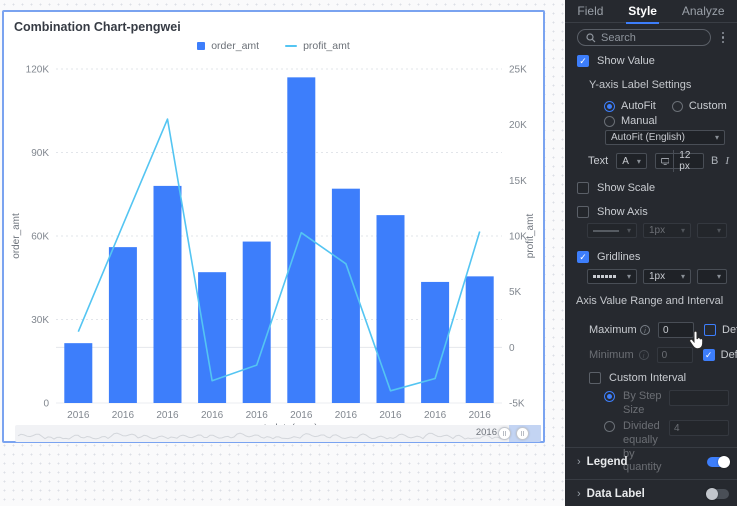  Describe the element at coordinates (609, 396) in the screenshot. I see `by-step-radio` at that location.